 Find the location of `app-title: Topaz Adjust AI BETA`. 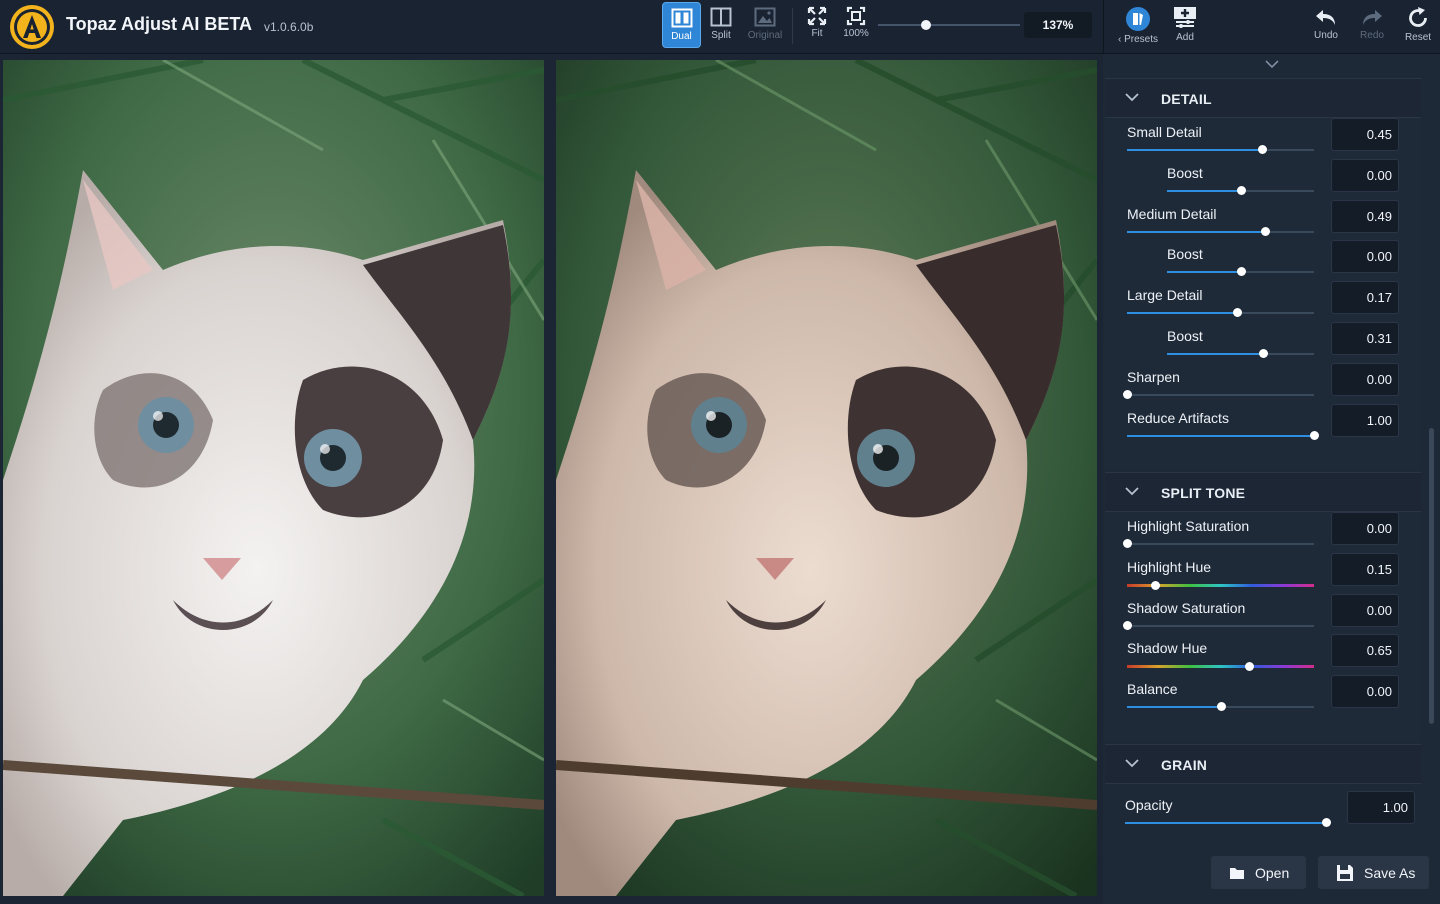

app-title: Topaz Adjust AI BETA is located at coordinates (159, 24).